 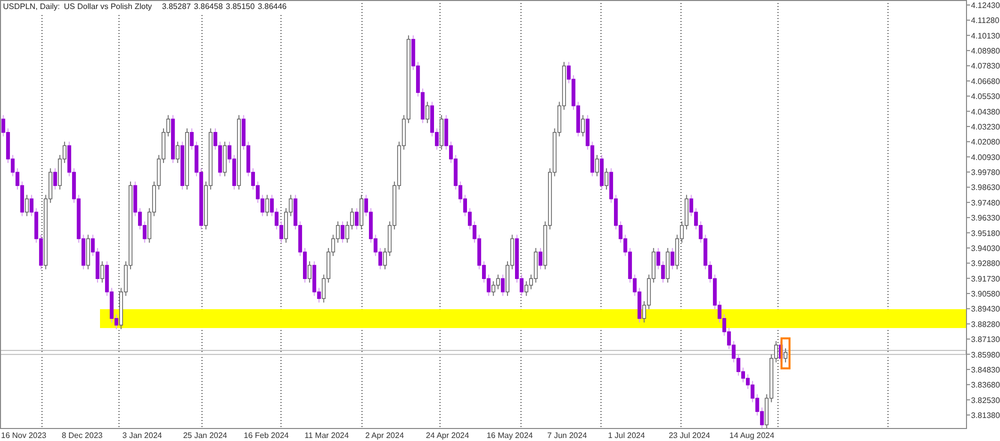 What do you see at coordinates (208, 7) in the screenshot?
I see `price-value: 3.86458` at bounding box center [208, 7].